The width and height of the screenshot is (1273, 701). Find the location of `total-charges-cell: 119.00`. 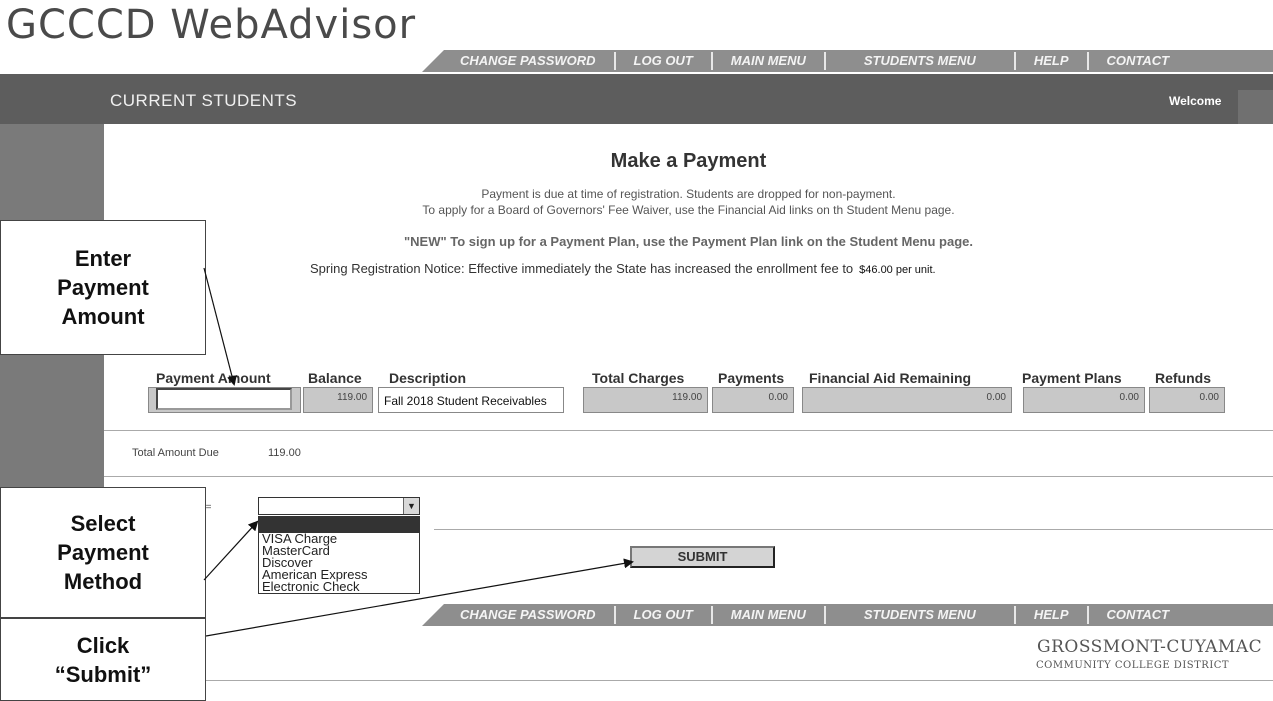

total-charges-cell: 119.00 is located at coordinates (645, 400).